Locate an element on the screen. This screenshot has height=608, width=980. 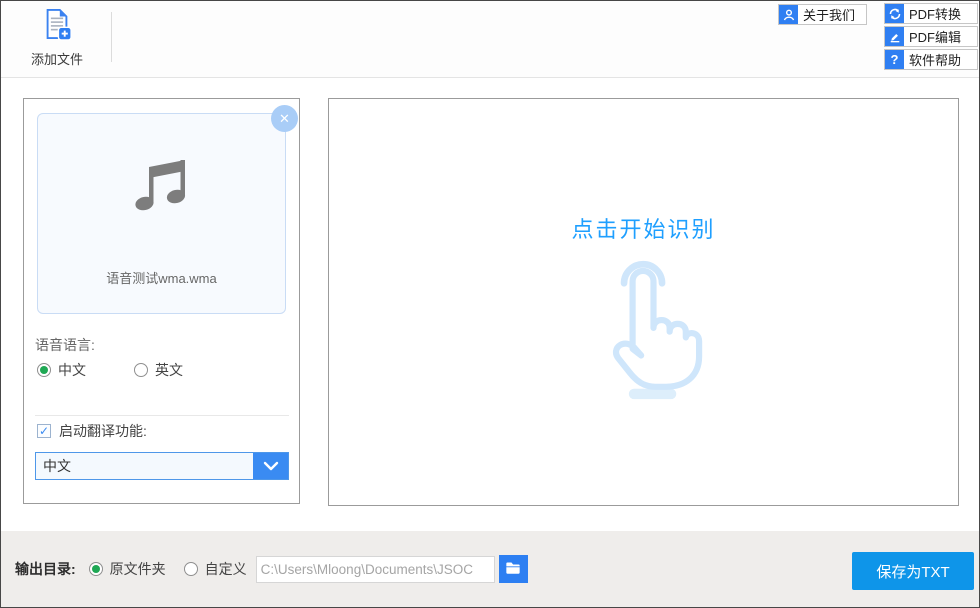
tap-hand-icon is located at coordinates (644, 328).